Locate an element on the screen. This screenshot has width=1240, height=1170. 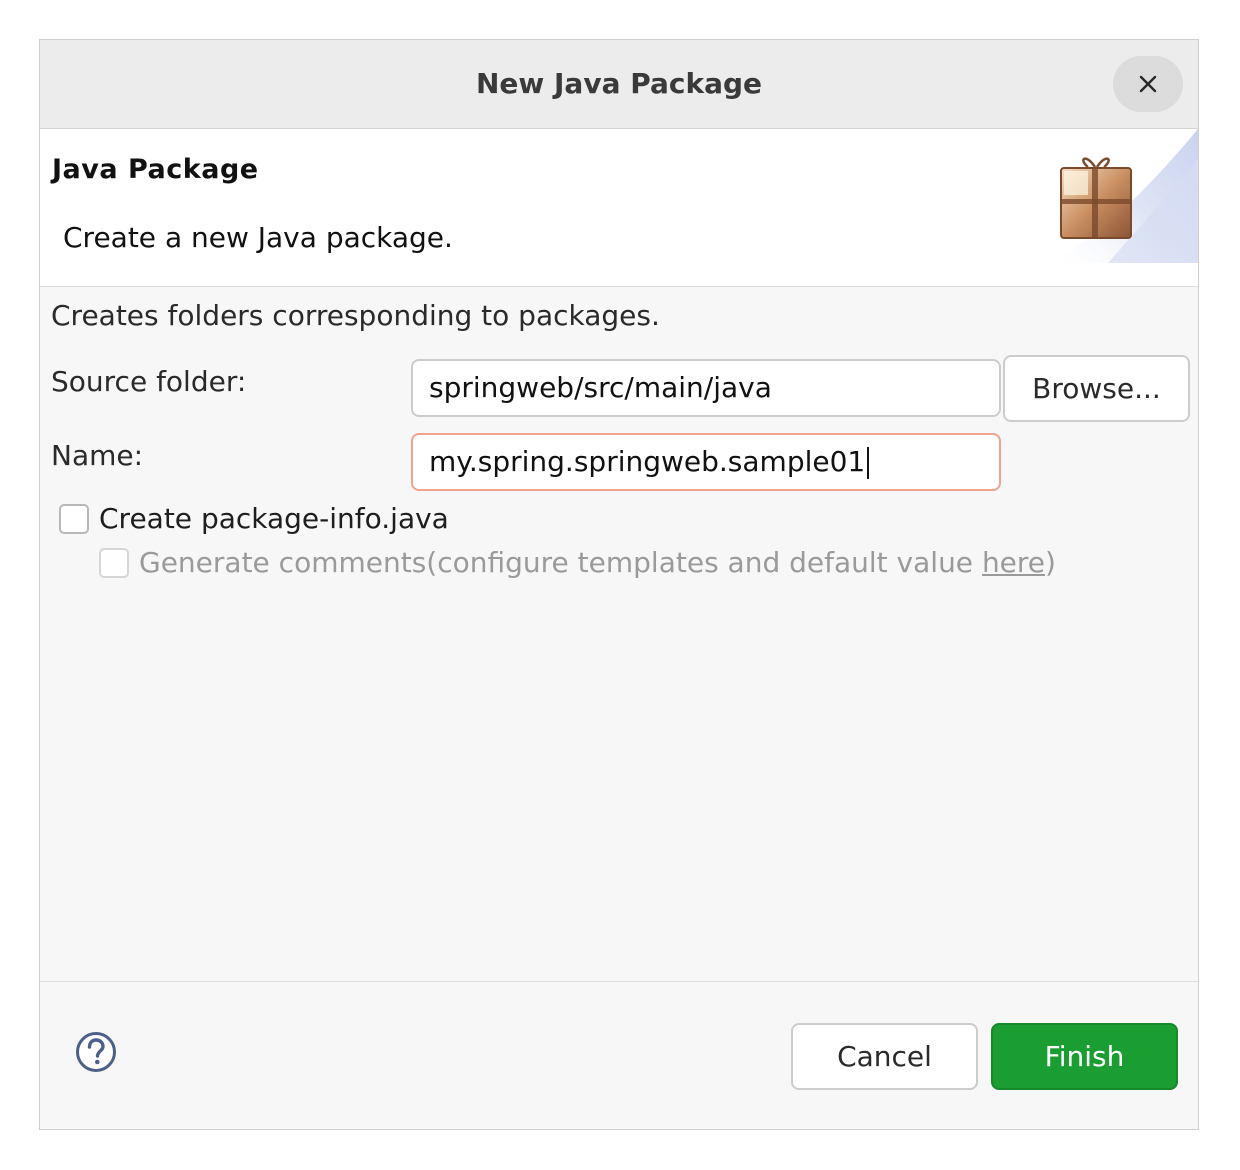
create-package-info-checkbox is located at coordinates (74, 518).